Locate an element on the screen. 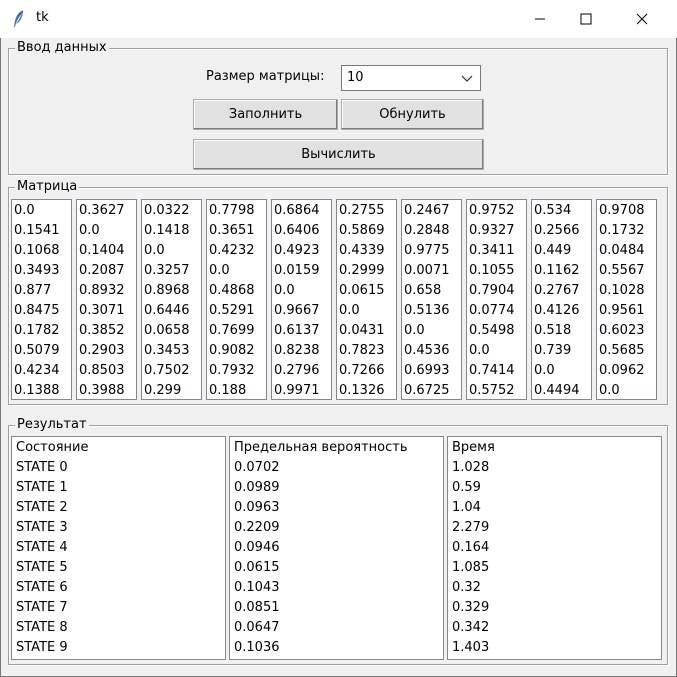  matrix-cell: 0.9082 is located at coordinates (232, 351).